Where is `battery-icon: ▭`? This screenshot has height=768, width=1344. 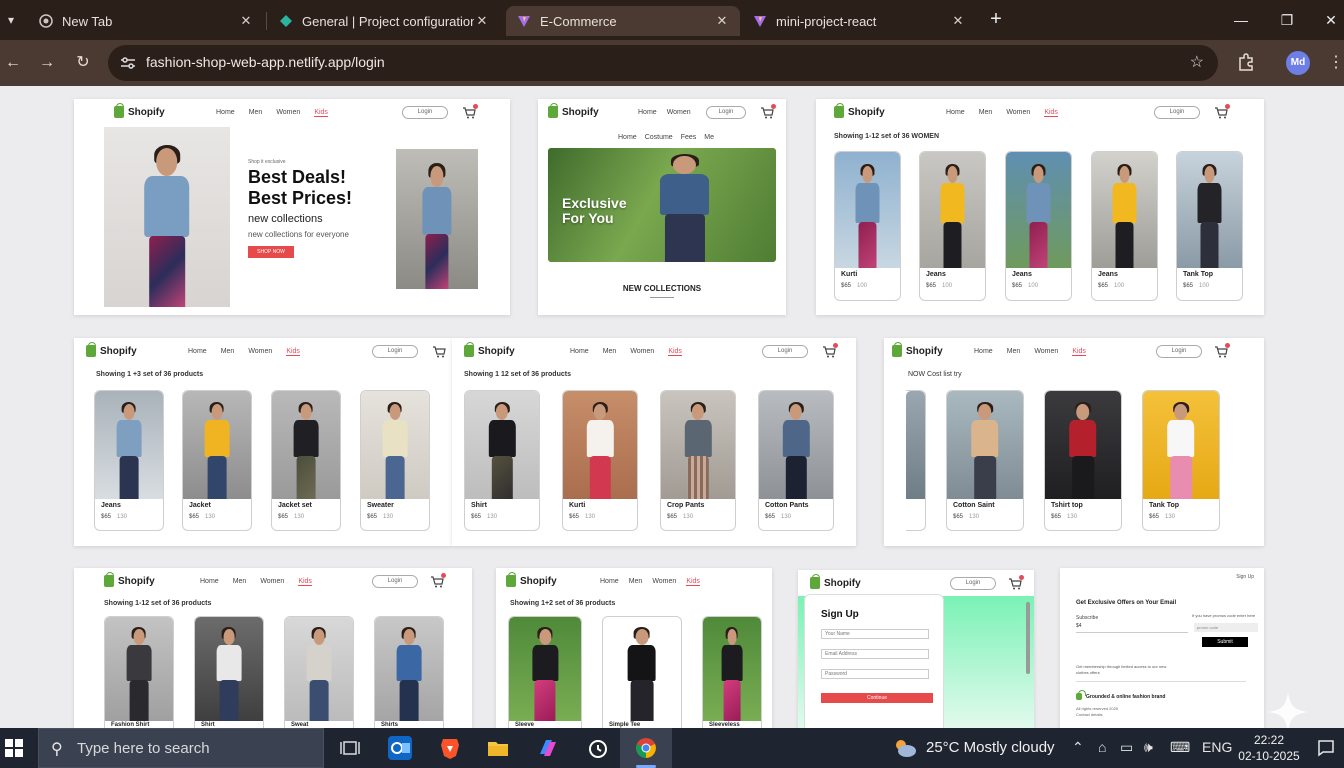
battery-icon: ▭ is located at coordinates (1126, 747).